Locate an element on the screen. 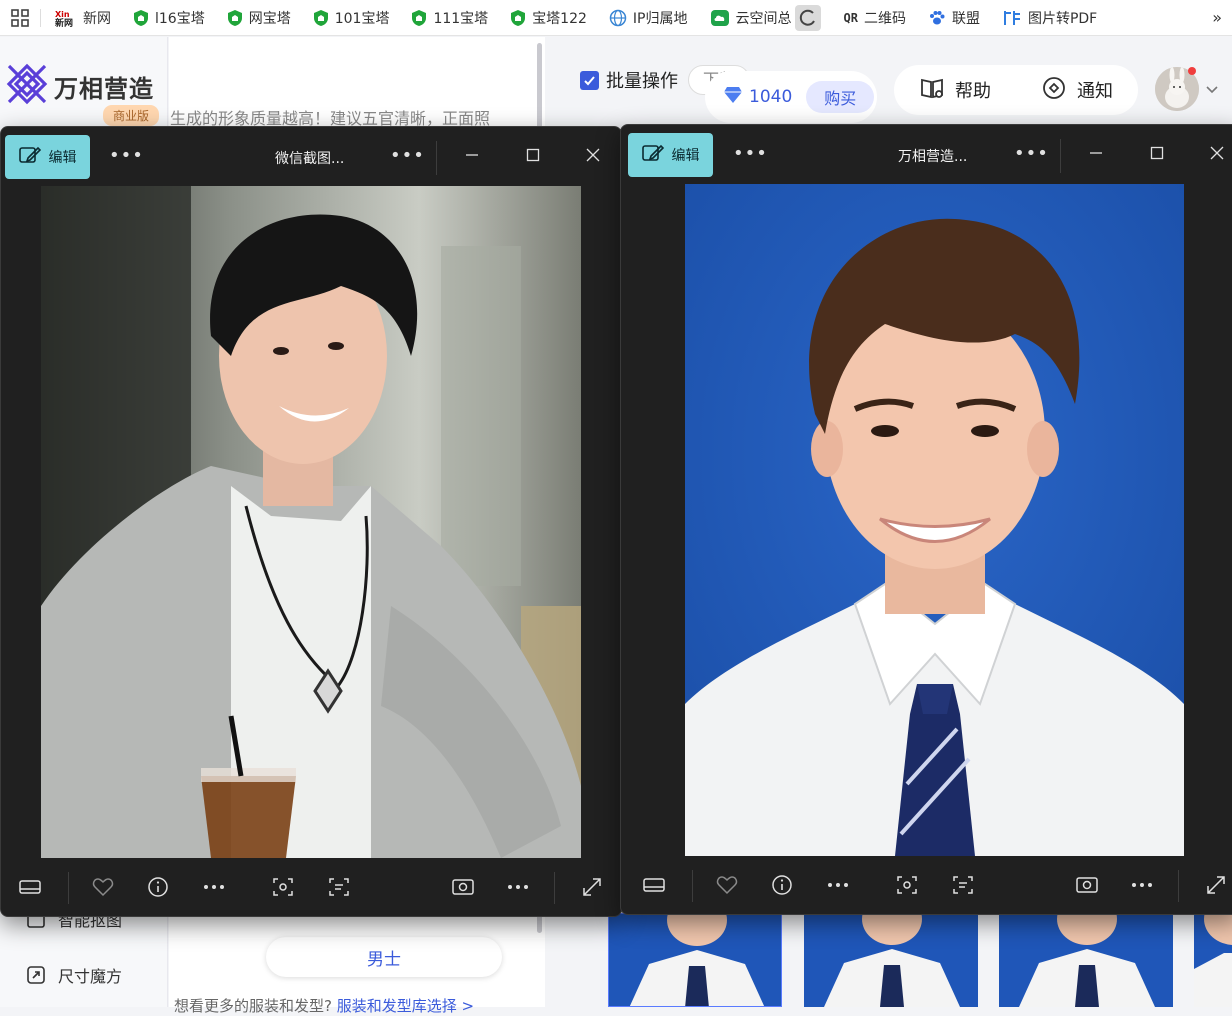 The image size is (1232, 1016). bookmark-label: 云空间总 is located at coordinates (763, 18).